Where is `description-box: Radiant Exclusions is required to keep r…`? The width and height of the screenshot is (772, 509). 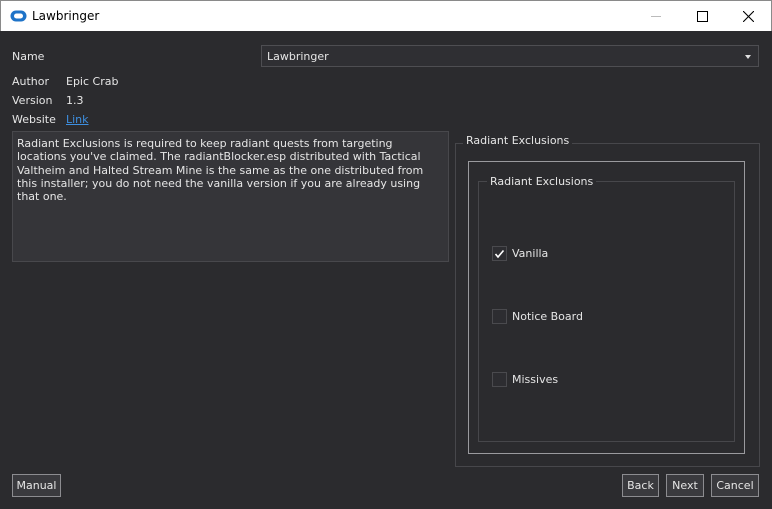
description-box: Radiant Exclusions is required to keep r… is located at coordinates (230, 196).